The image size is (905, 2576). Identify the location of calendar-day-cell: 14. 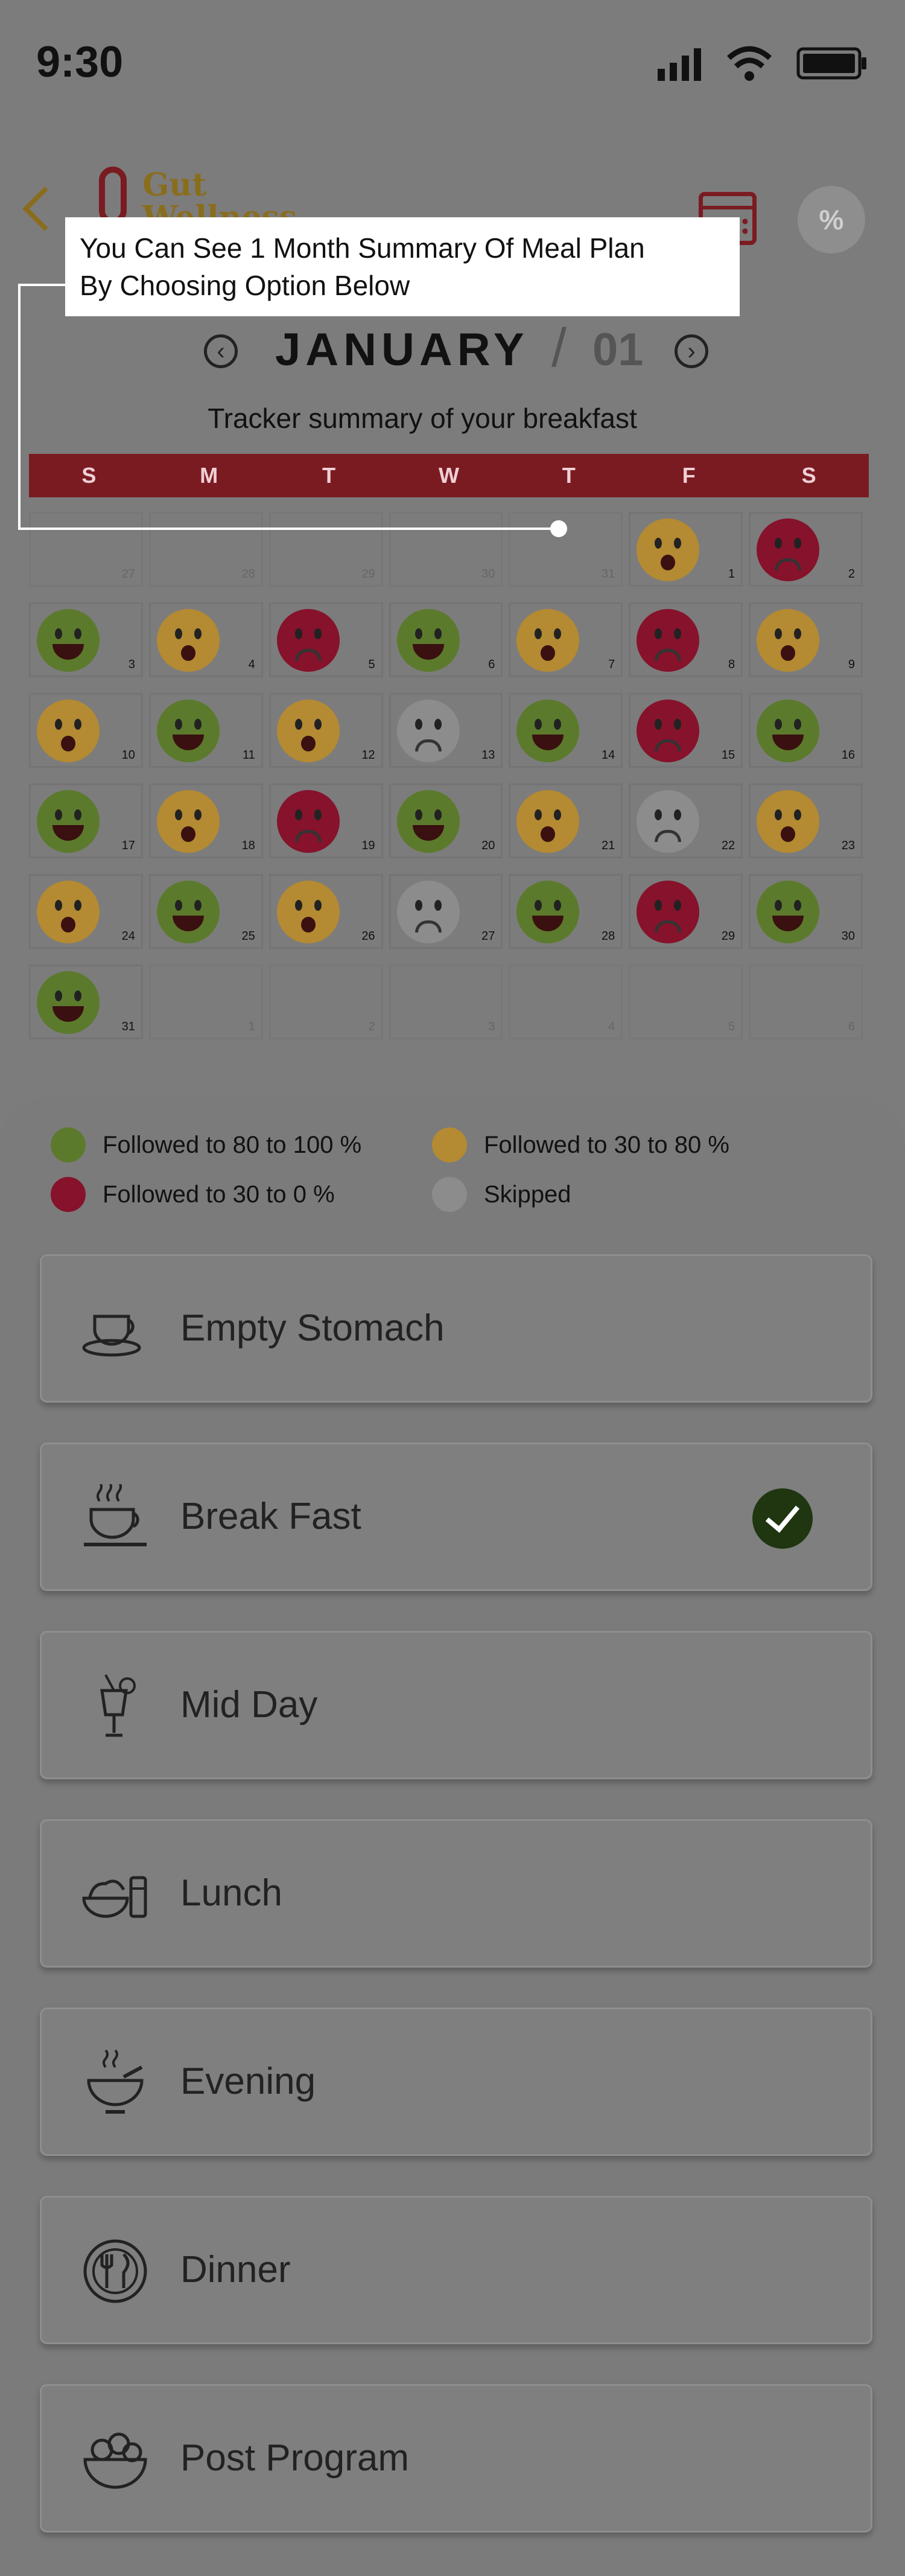
(566, 730).